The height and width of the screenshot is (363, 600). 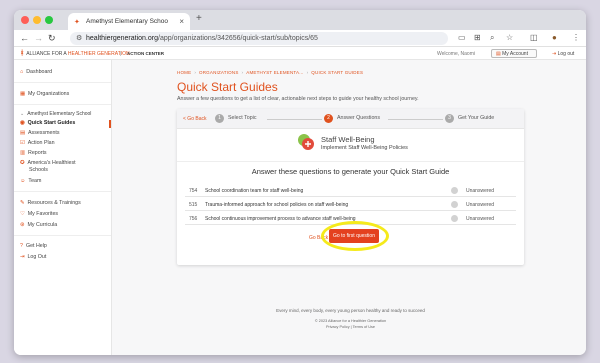 I want to click on breadcrumb-current: QUICK START GUIDES, so click(x=337, y=72).